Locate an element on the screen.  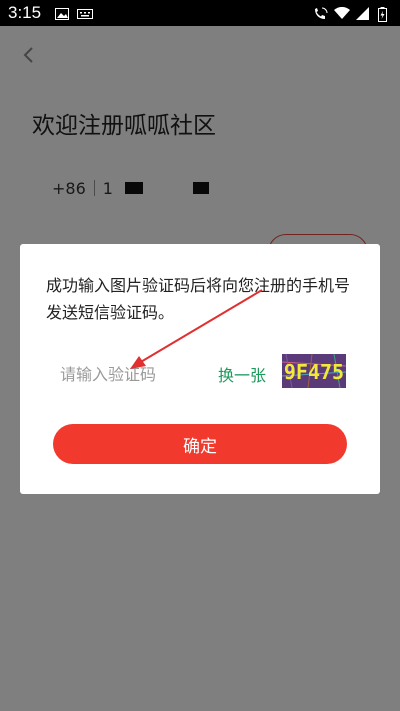
refresh-captcha-link: 换一张 is located at coordinates (242, 374).